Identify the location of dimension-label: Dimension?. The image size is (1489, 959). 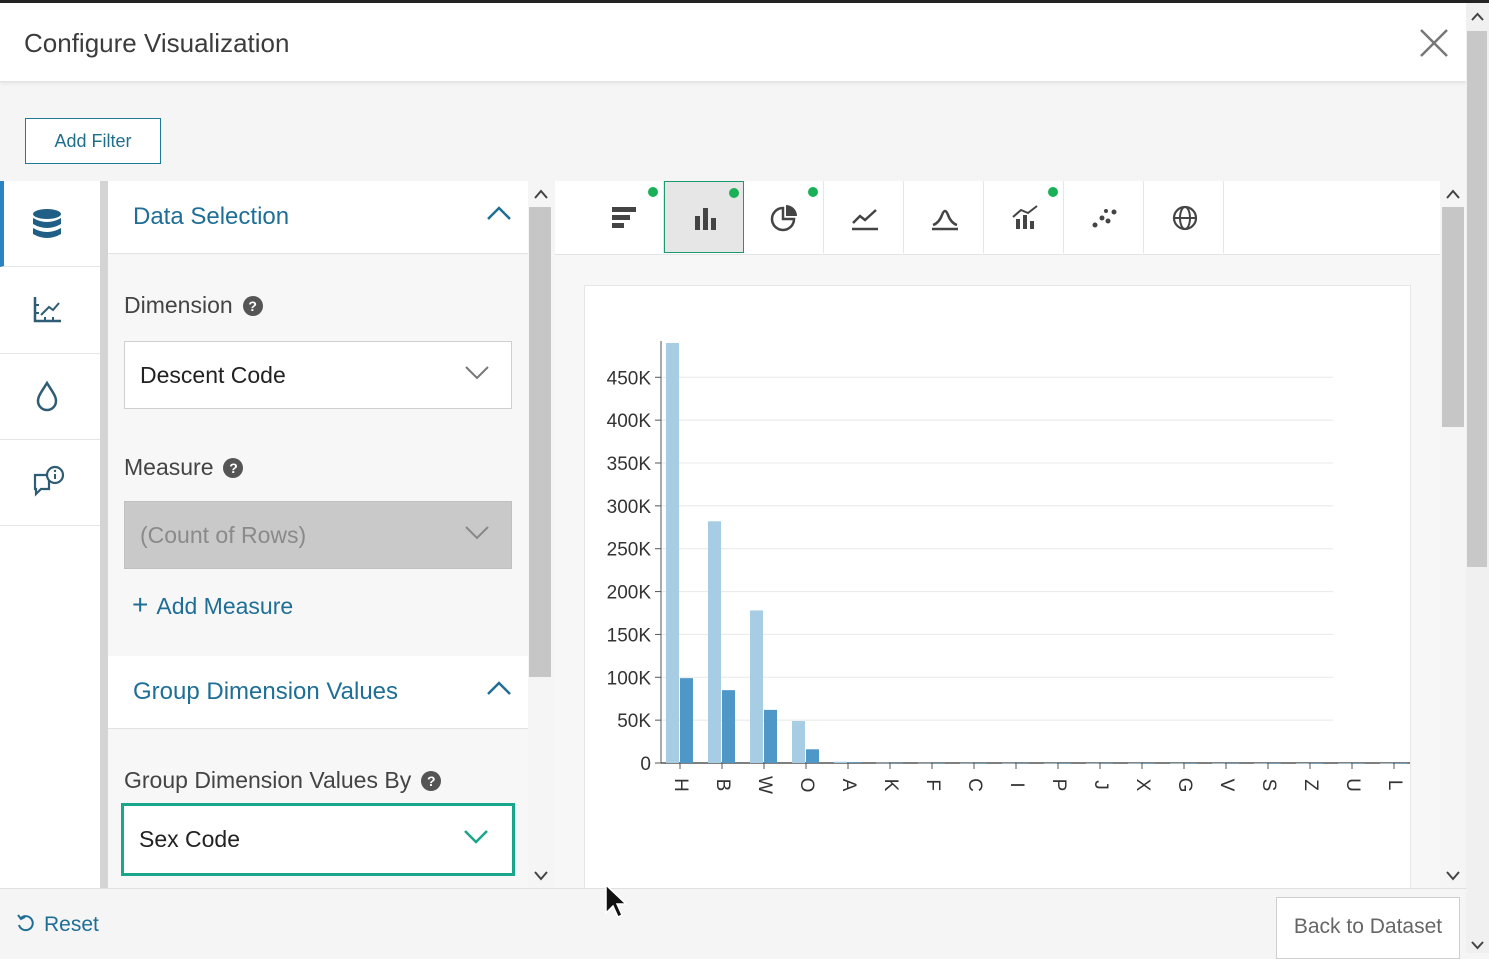
(193, 305).